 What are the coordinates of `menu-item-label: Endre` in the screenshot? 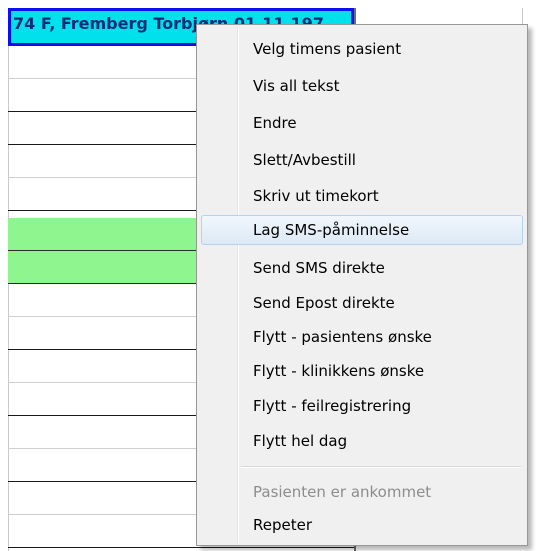 It's located at (275, 123).